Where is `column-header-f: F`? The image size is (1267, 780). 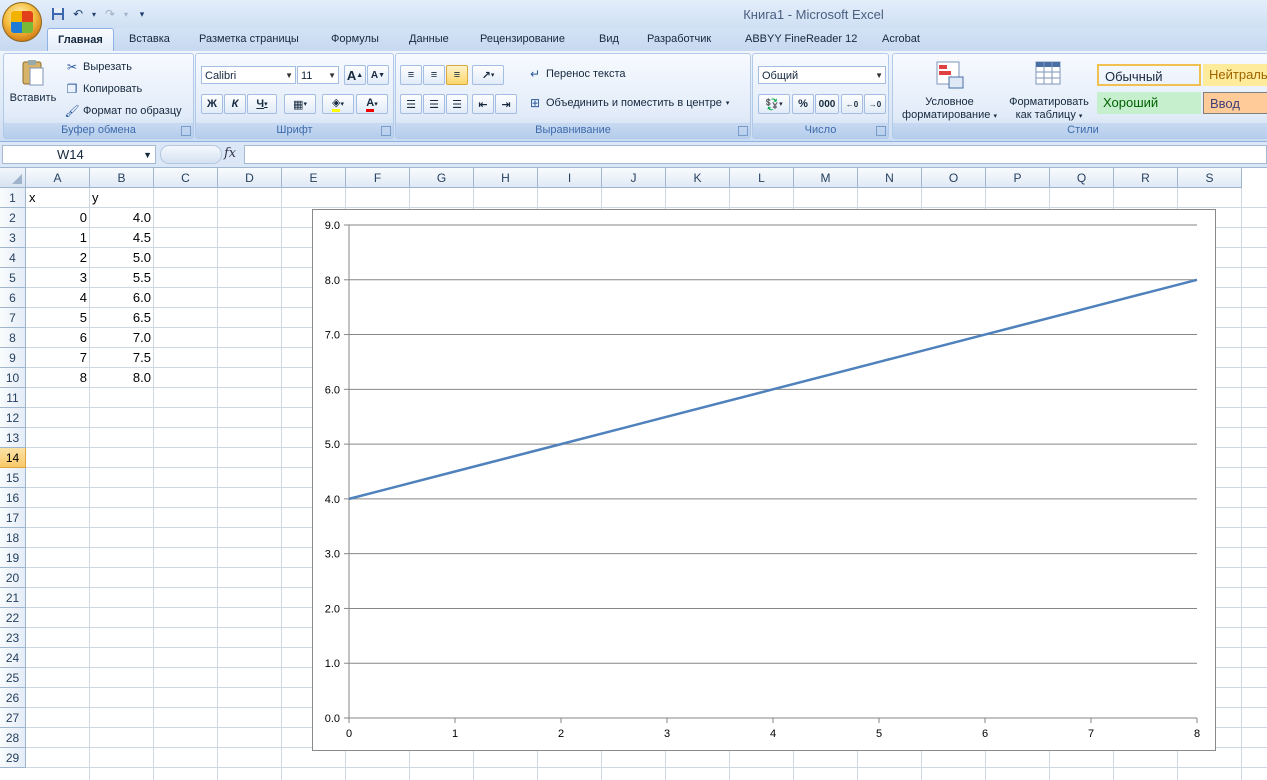
column-header-f: F is located at coordinates (378, 178).